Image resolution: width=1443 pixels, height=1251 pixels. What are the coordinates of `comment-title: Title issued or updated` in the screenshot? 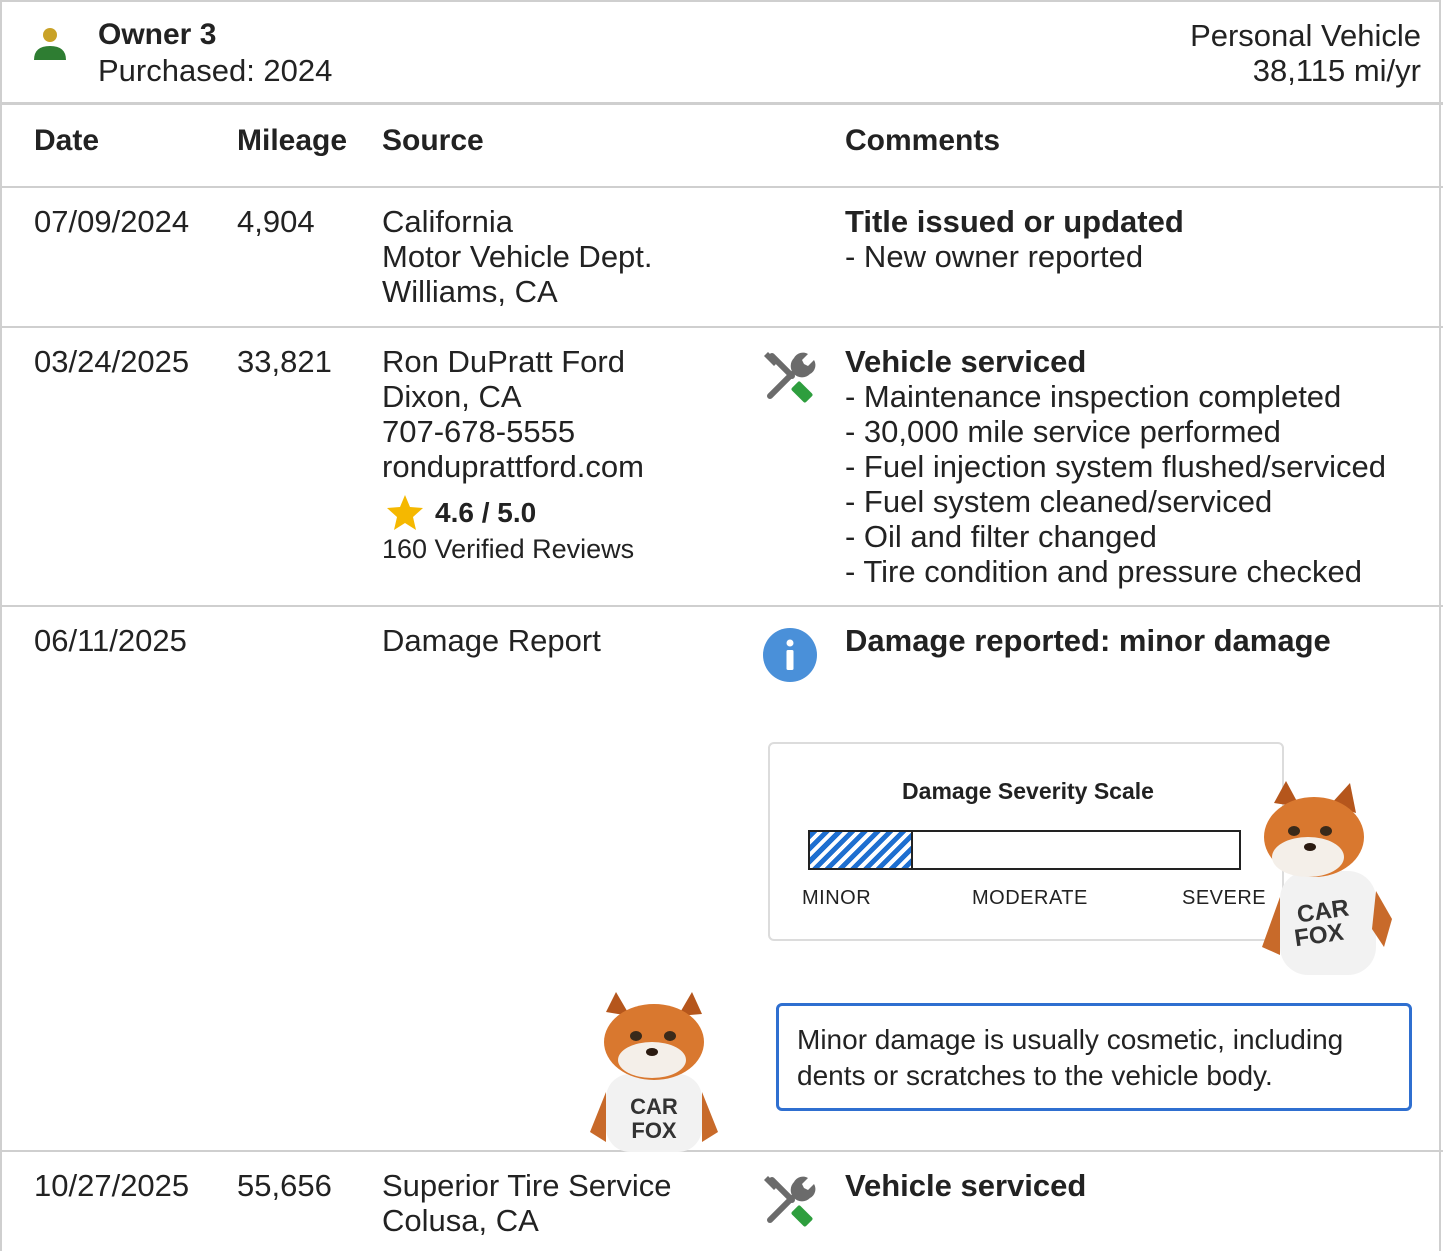 It's located at (1014, 221).